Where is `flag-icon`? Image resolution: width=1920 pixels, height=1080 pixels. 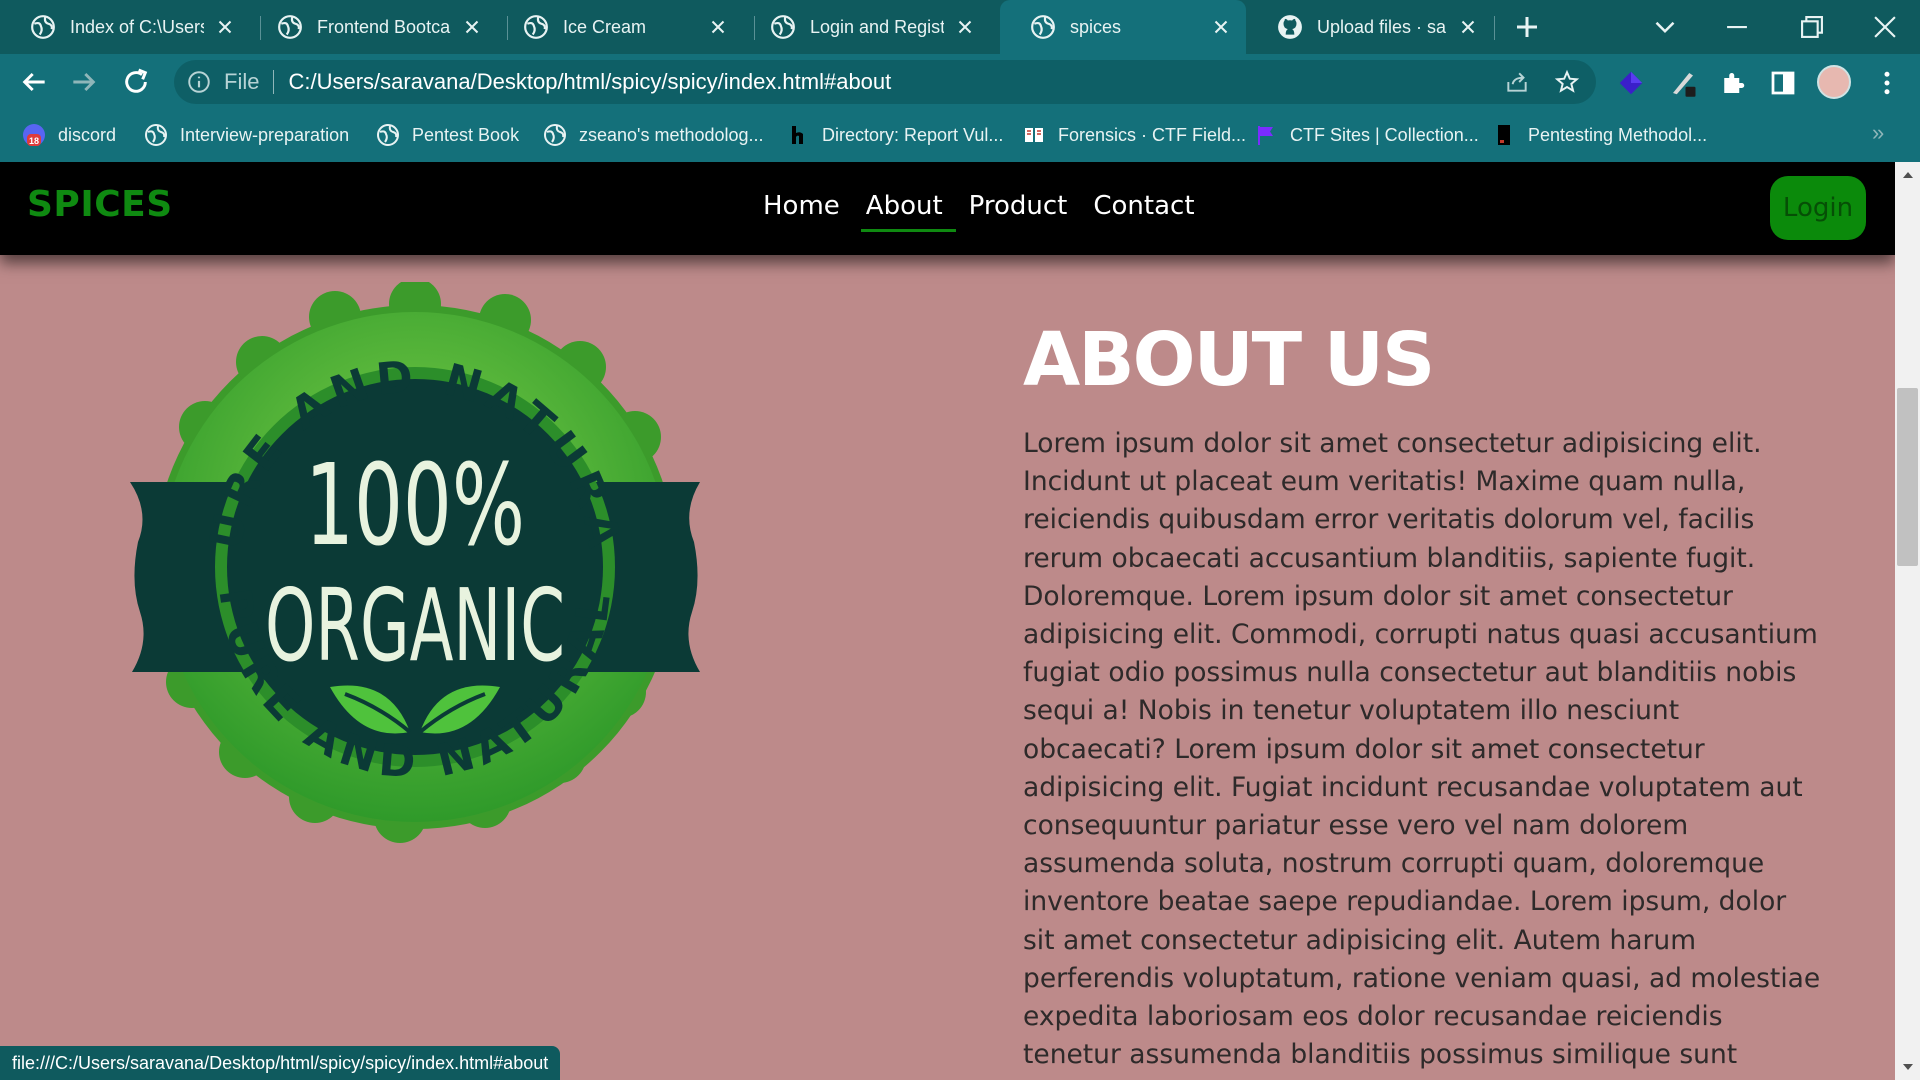
flag-icon is located at coordinates (1265, 135).